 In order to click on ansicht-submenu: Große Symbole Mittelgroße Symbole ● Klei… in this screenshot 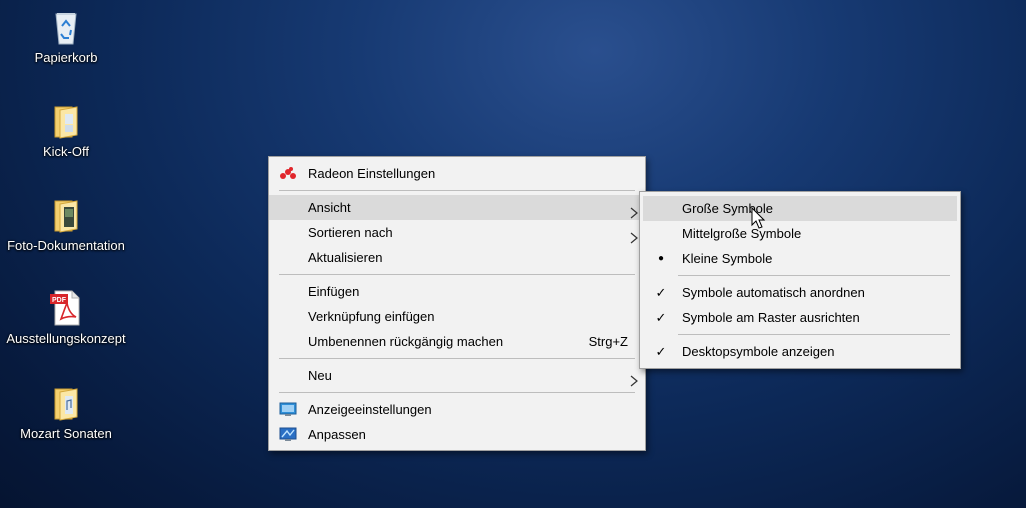, I will do `click(800, 280)`.